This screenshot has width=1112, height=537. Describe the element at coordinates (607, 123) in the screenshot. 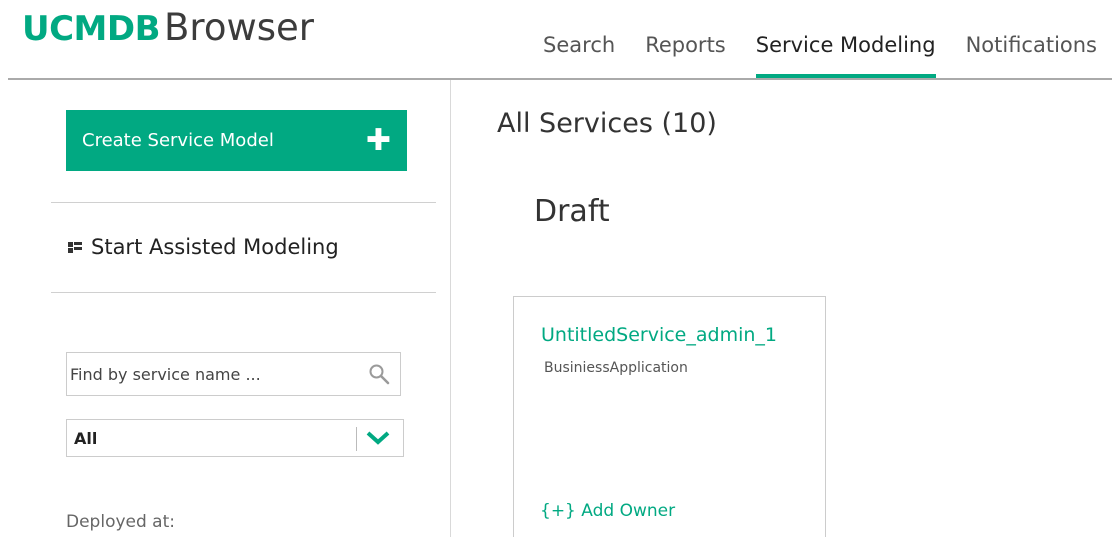

I see `page-title: All Services (10)` at that location.